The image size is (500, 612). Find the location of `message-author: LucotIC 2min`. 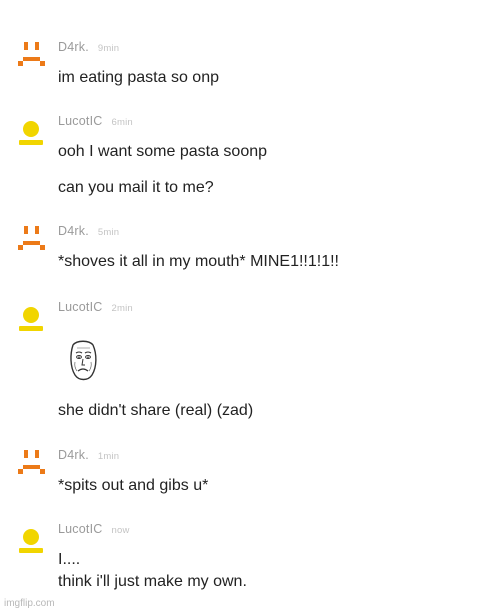

message-author: LucotIC 2min is located at coordinates (95, 307).